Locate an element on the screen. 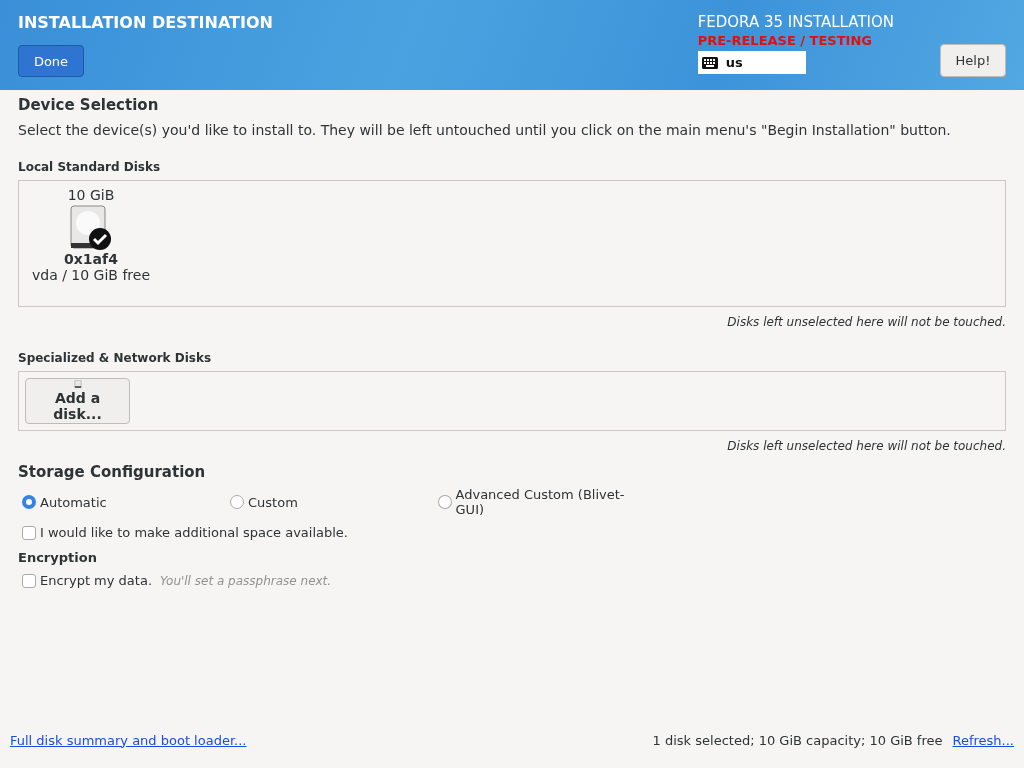 The height and width of the screenshot is (768, 1024). hint-text: You'll set a passphrase next. is located at coordinates (246, 581).